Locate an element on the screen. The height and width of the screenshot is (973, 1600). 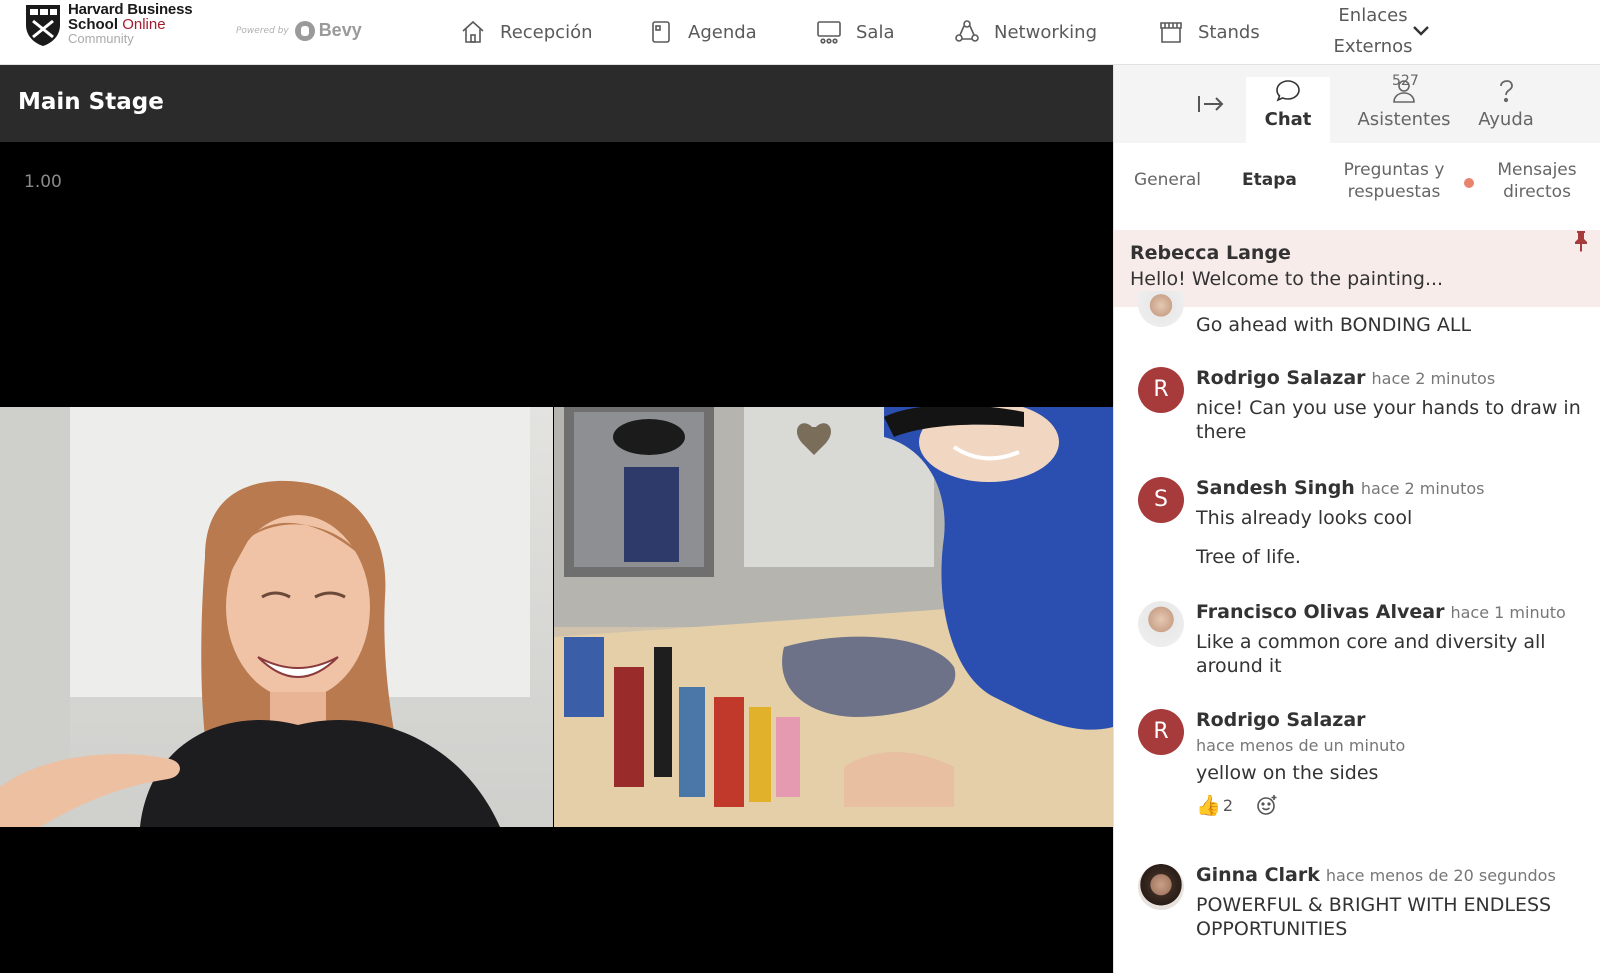
tab-ayuda-label: Ayuda is located at coordinates (1506, 119).